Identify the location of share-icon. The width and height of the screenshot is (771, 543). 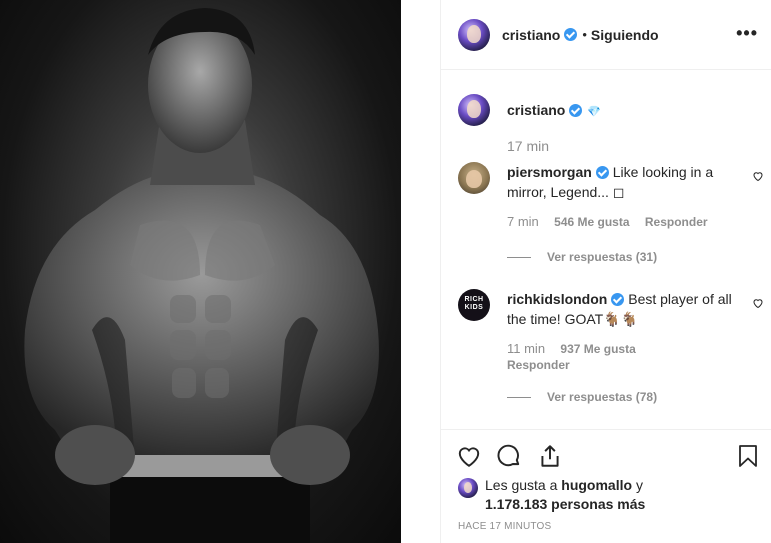
(550, 456).